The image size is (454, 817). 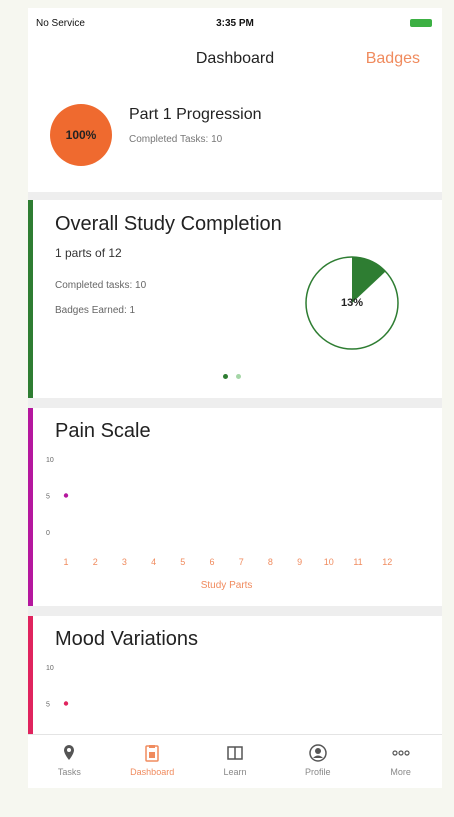 I want to click on status-bar: No Service 3:35 PM, so click(x=235, y=22).